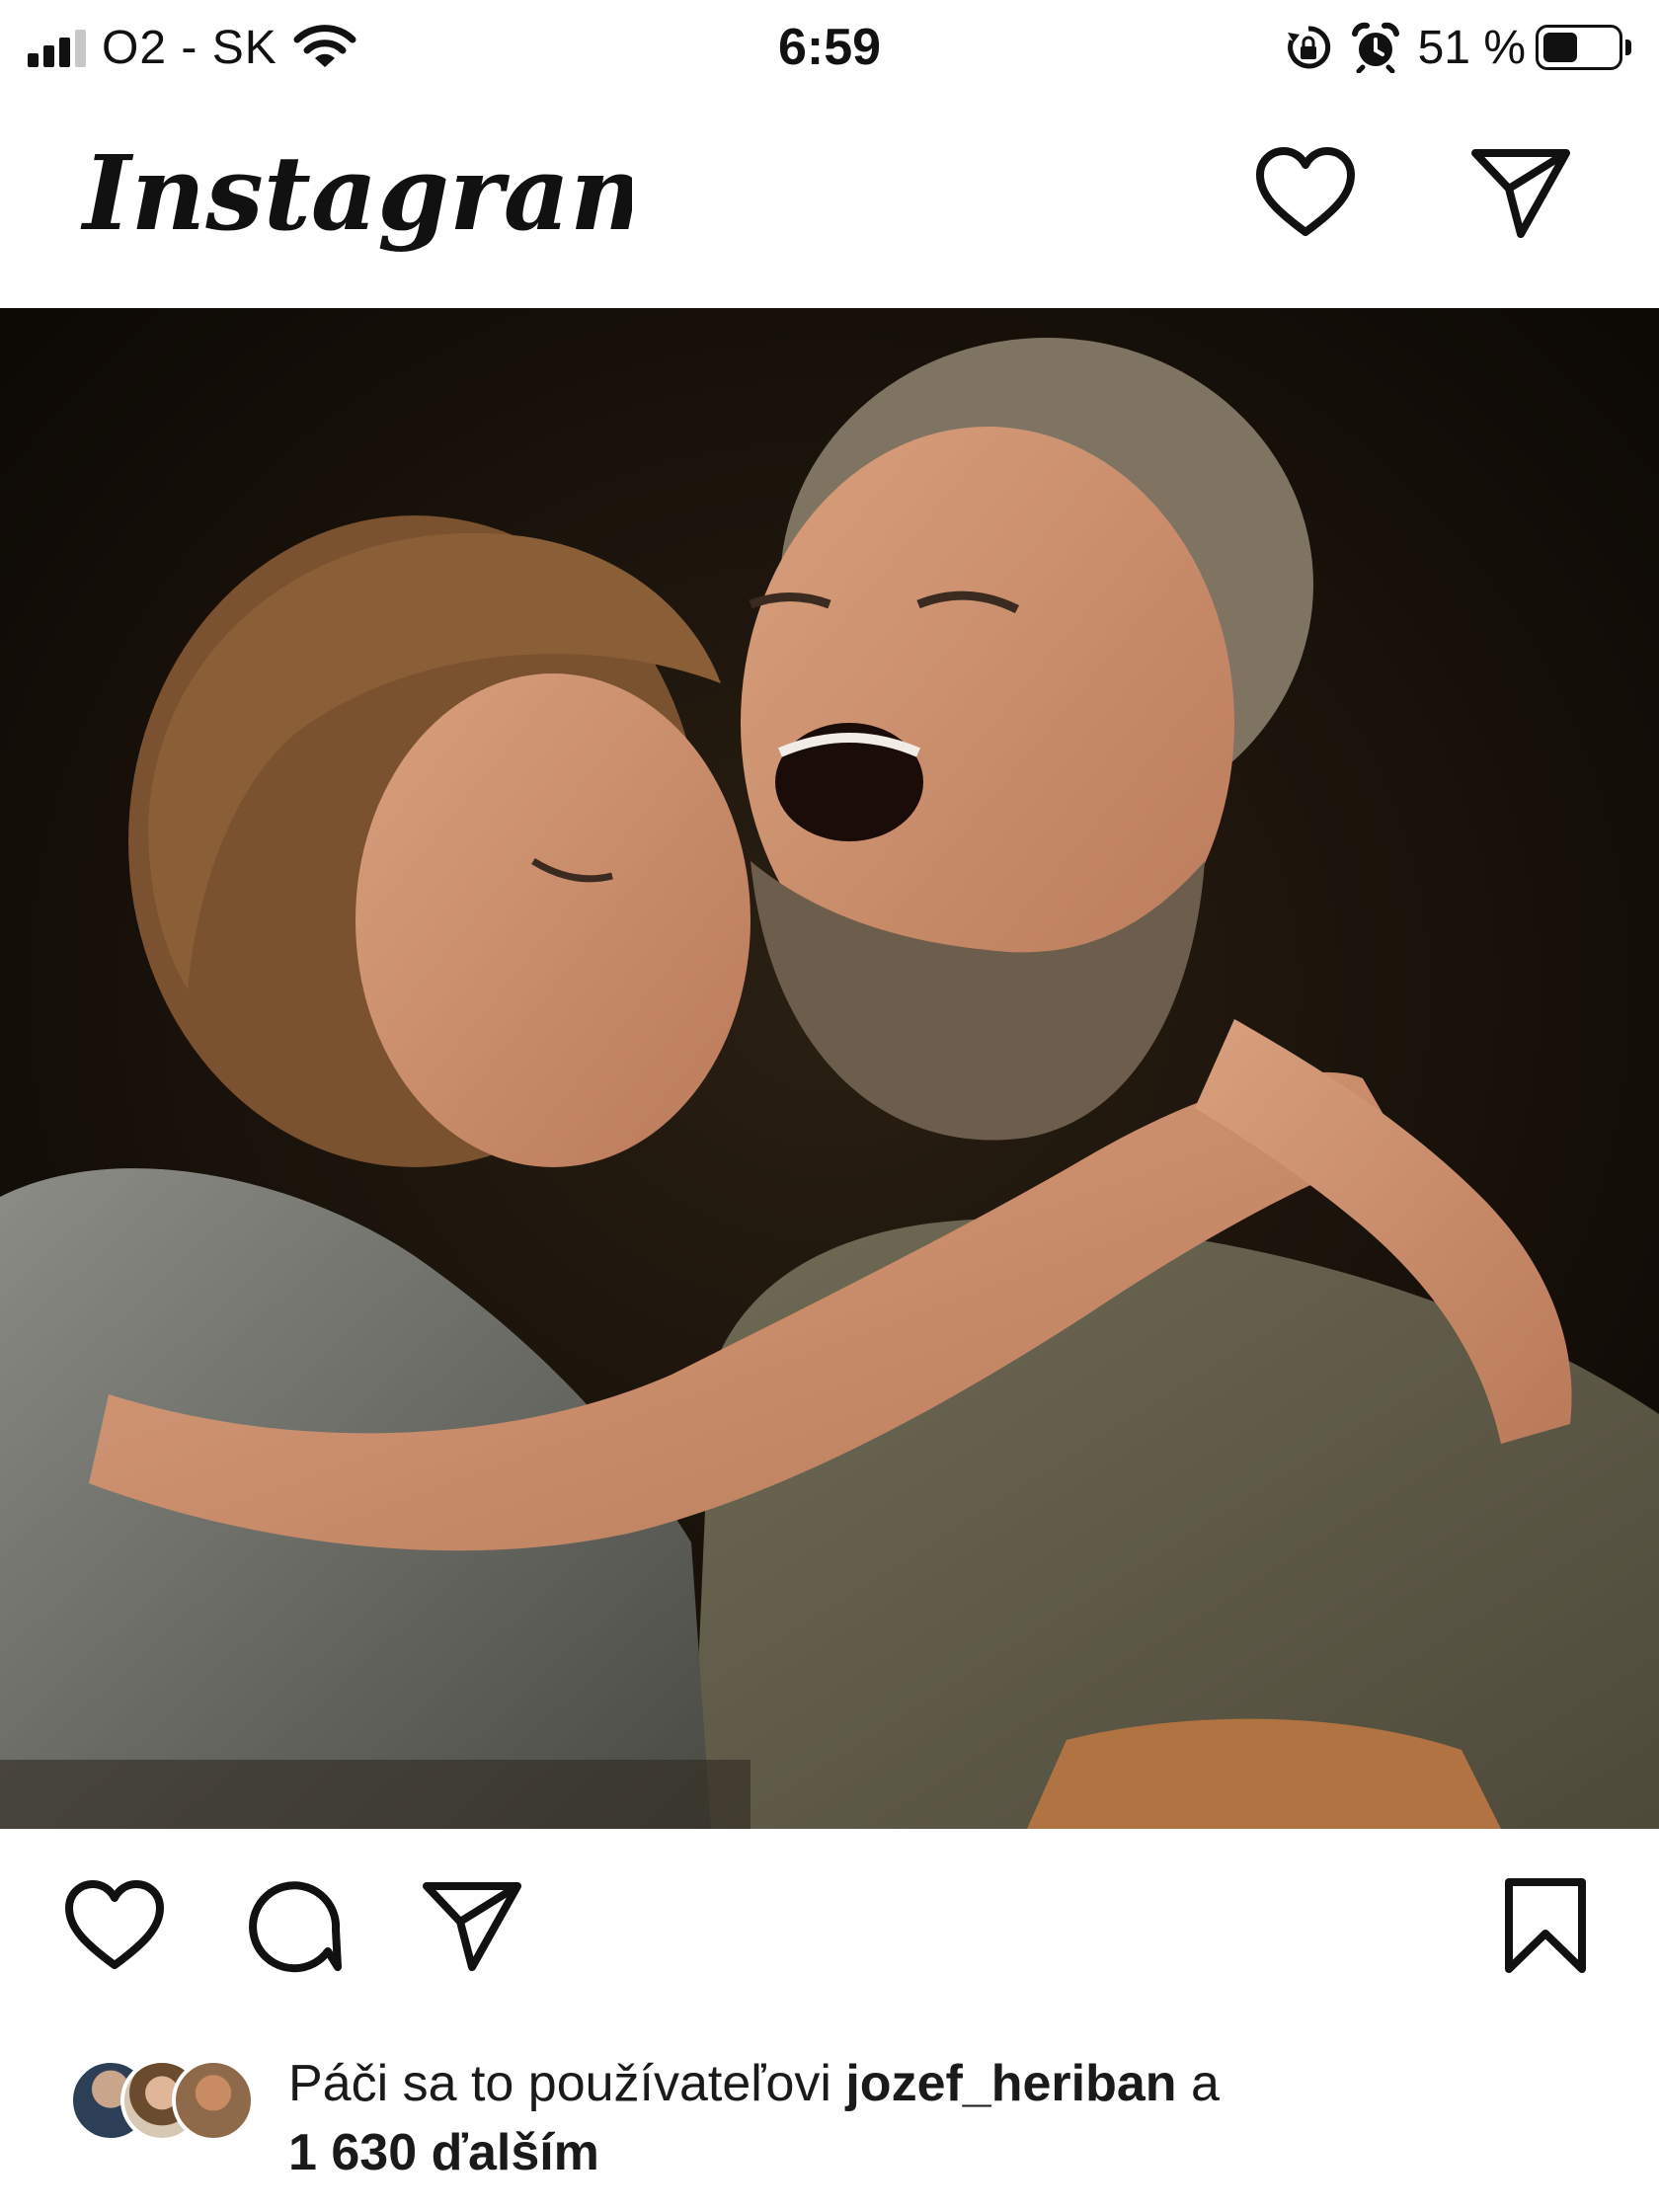  What do you see at coordinates (293, 1926) in the screenshot?
I see `comment-icon` at bounding box center [293, 1926].